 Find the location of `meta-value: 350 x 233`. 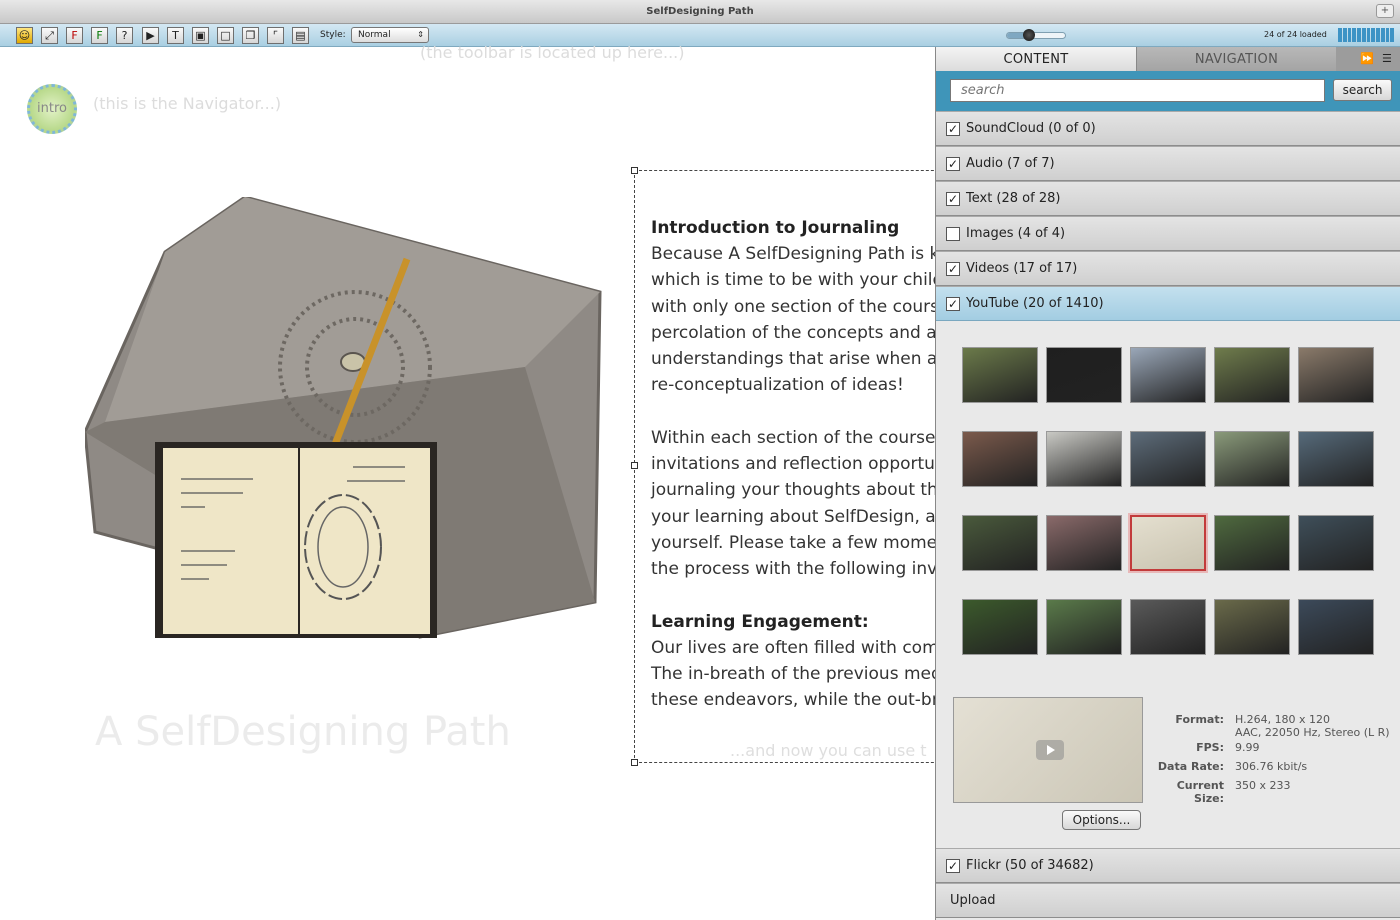

meta-value: 350 x 233 is located at coordinates (1263, 785).